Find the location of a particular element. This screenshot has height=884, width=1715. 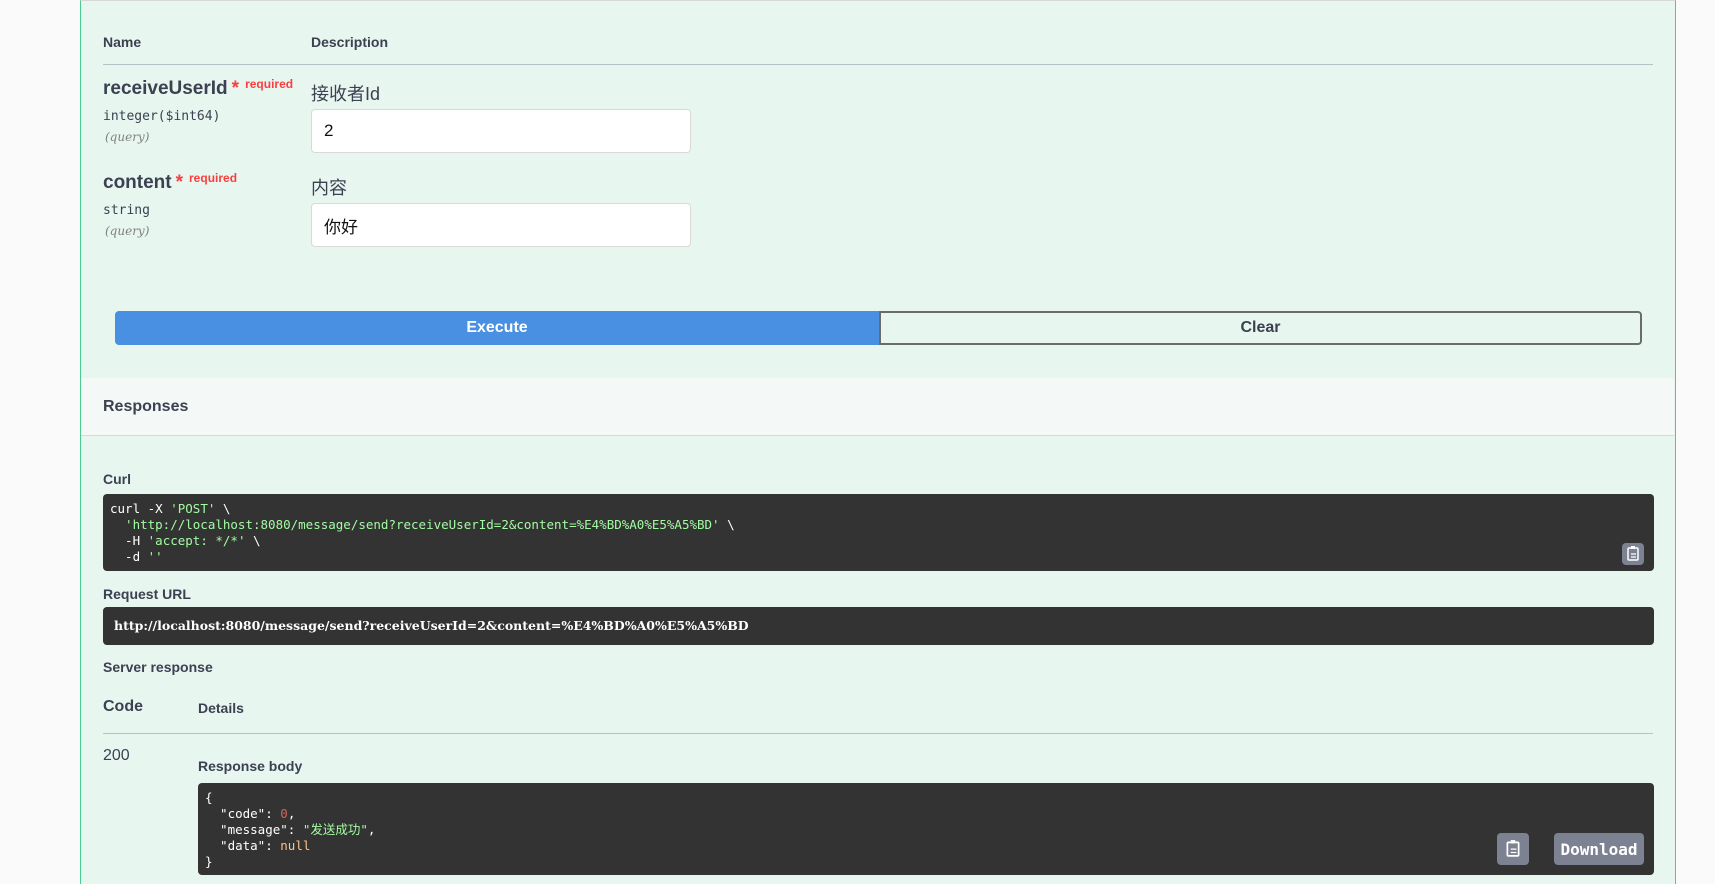

curl-data-flag: -d is located at coordinates (129, 556).